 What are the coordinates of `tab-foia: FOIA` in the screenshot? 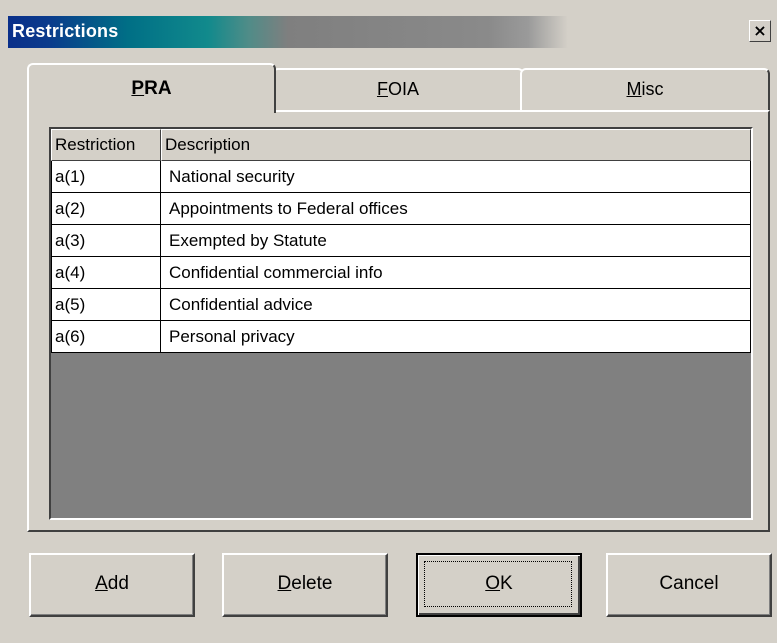 It's located at (398, 89).